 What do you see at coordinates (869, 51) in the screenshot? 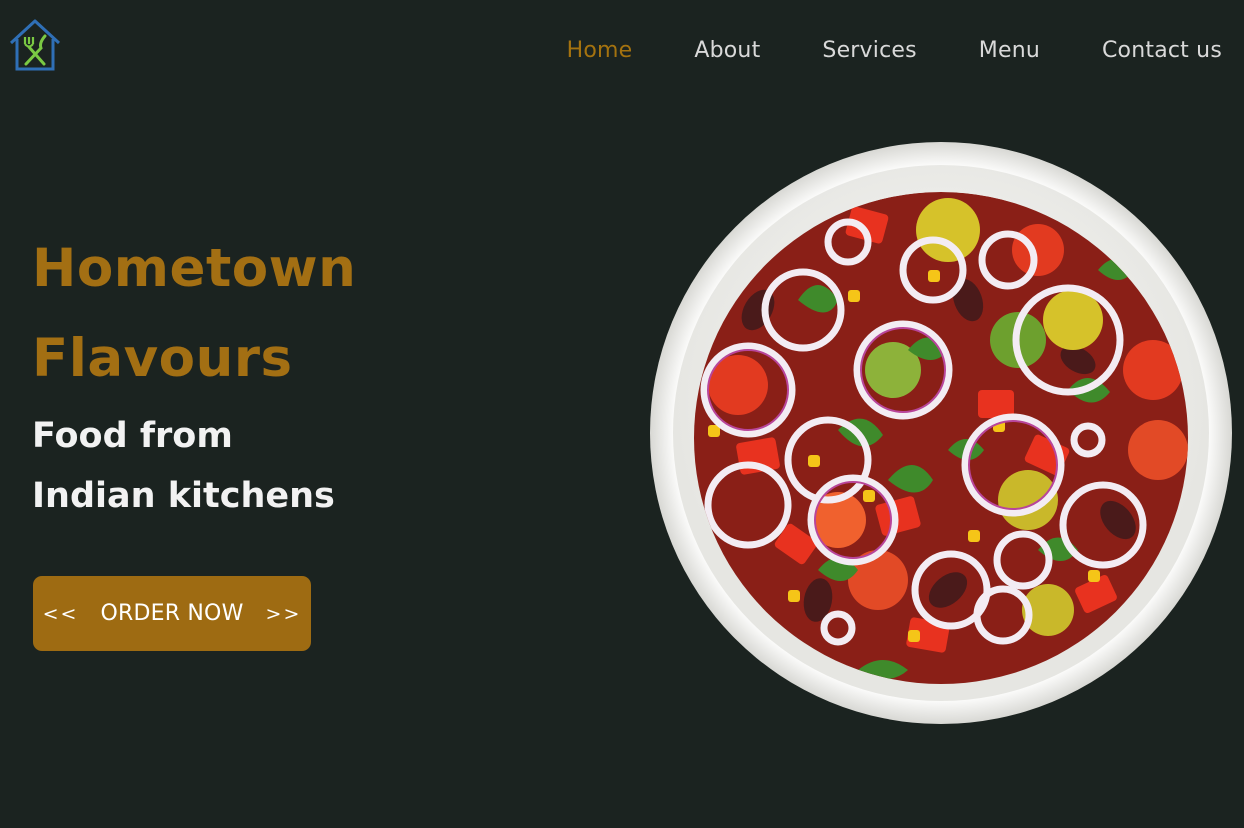
I see `nav-services: Services` at bounding box center [869, 51].